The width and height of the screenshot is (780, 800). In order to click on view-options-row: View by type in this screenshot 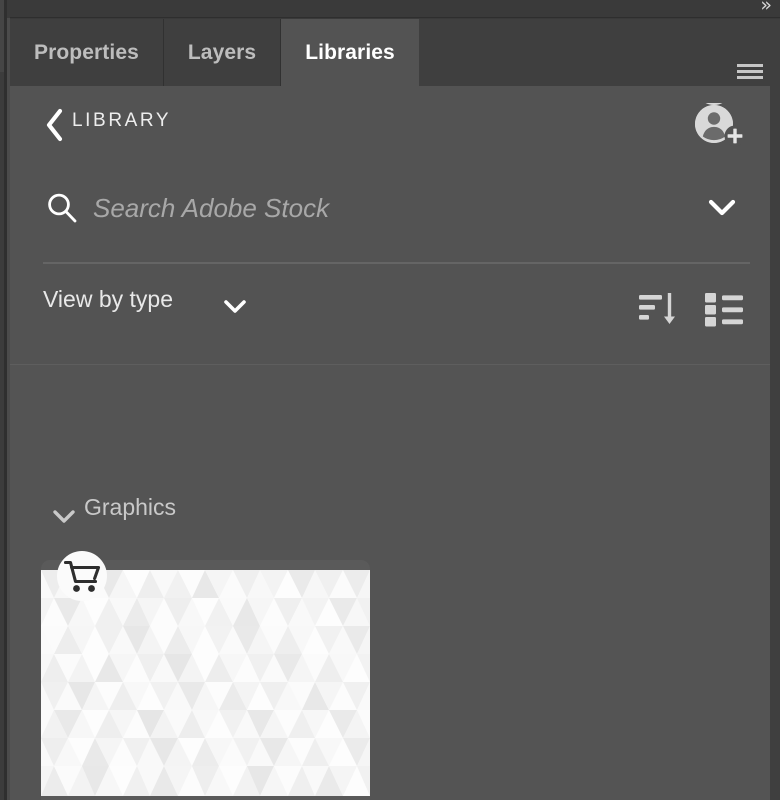, I will do `click(390, 315)`.